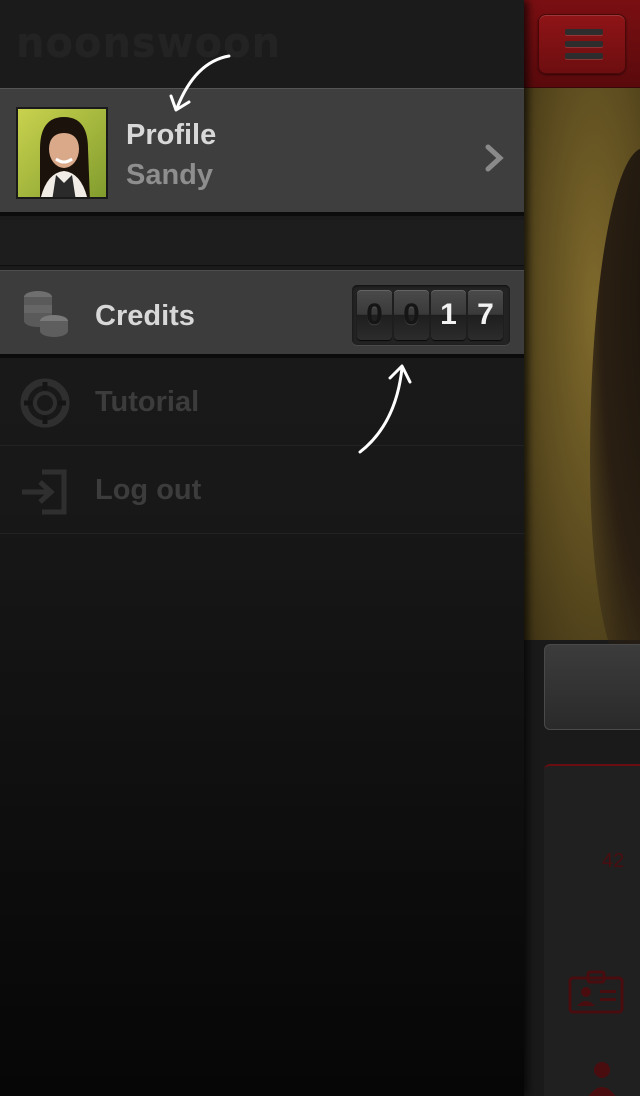  Describe the element at coordinates (44, 492) in the screenshot. I see `logout-icon` at that location.